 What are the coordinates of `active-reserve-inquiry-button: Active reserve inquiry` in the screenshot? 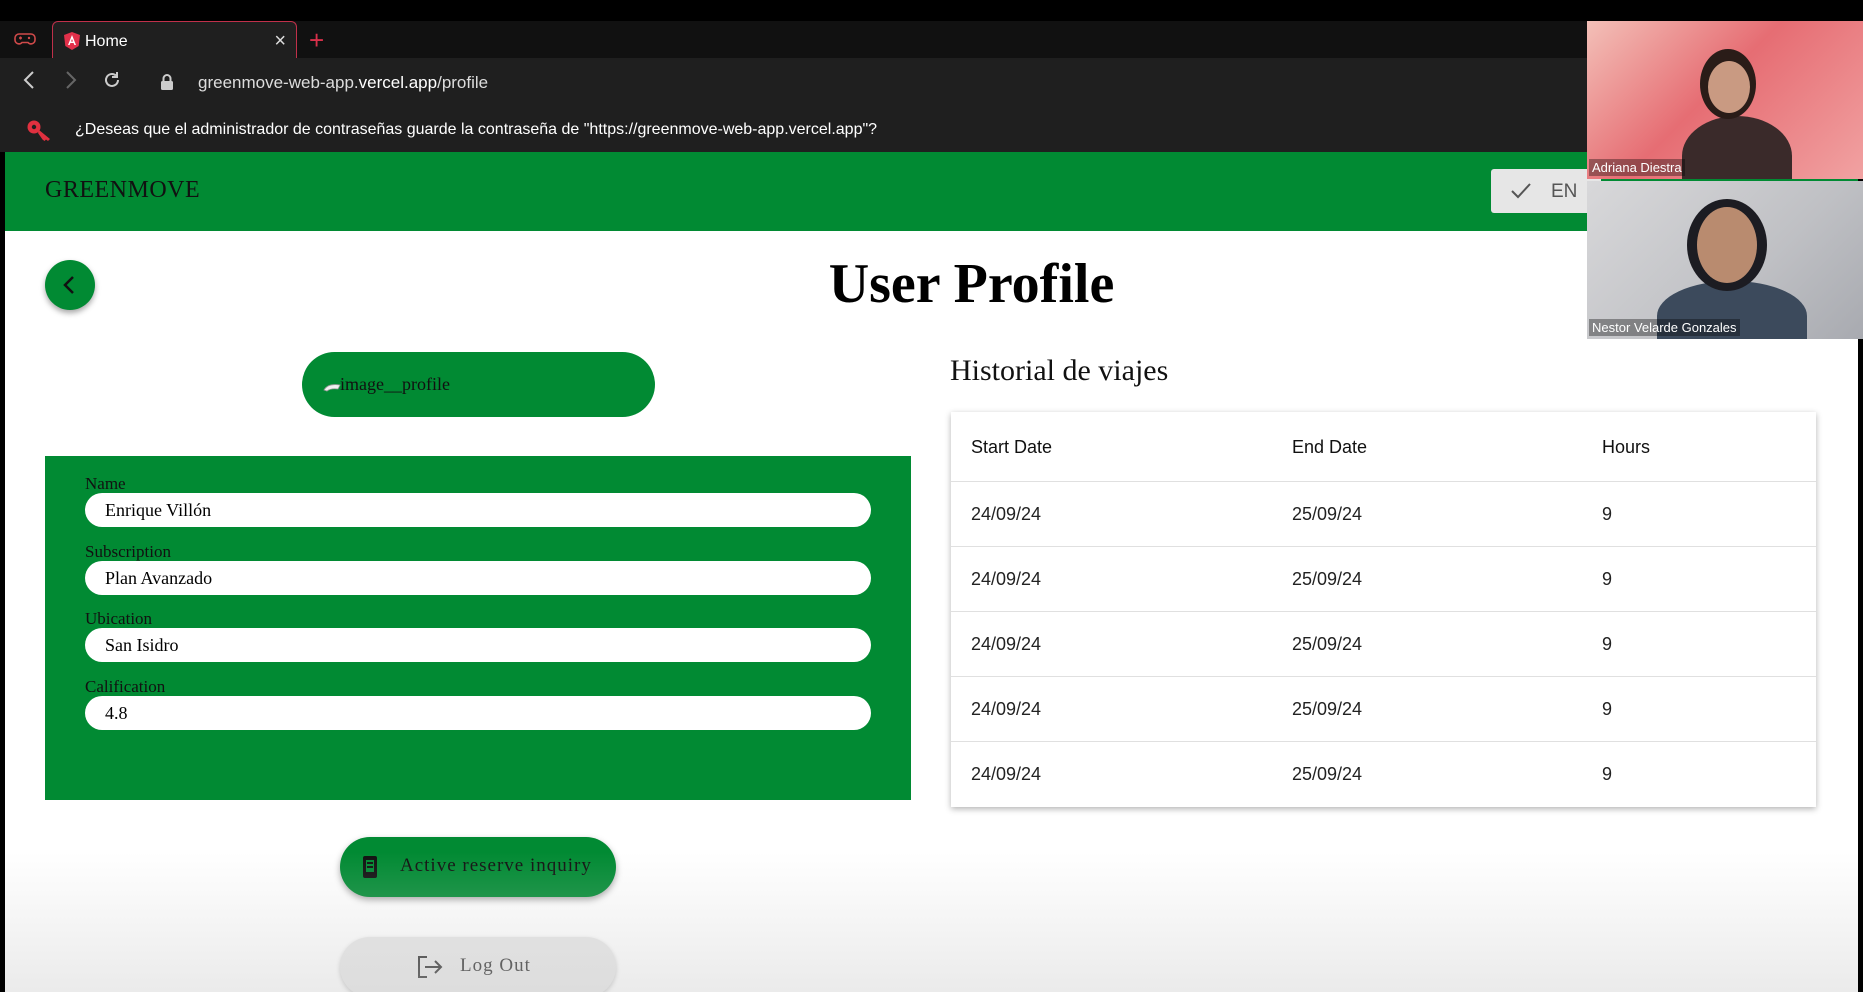 It's located at (478, 867).